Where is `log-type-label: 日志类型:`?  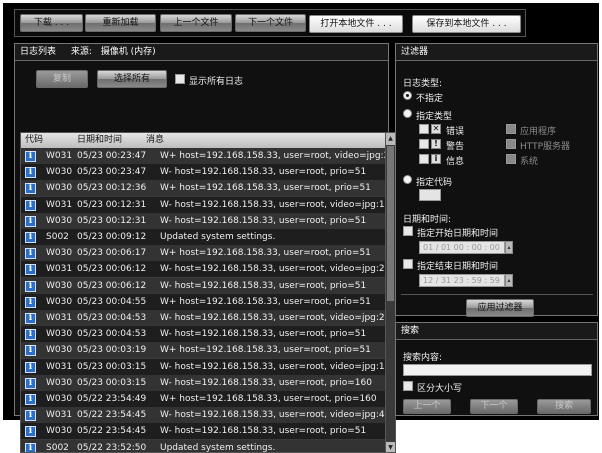 log-type-label: 日志类型: is located at coordinates (423, 84).